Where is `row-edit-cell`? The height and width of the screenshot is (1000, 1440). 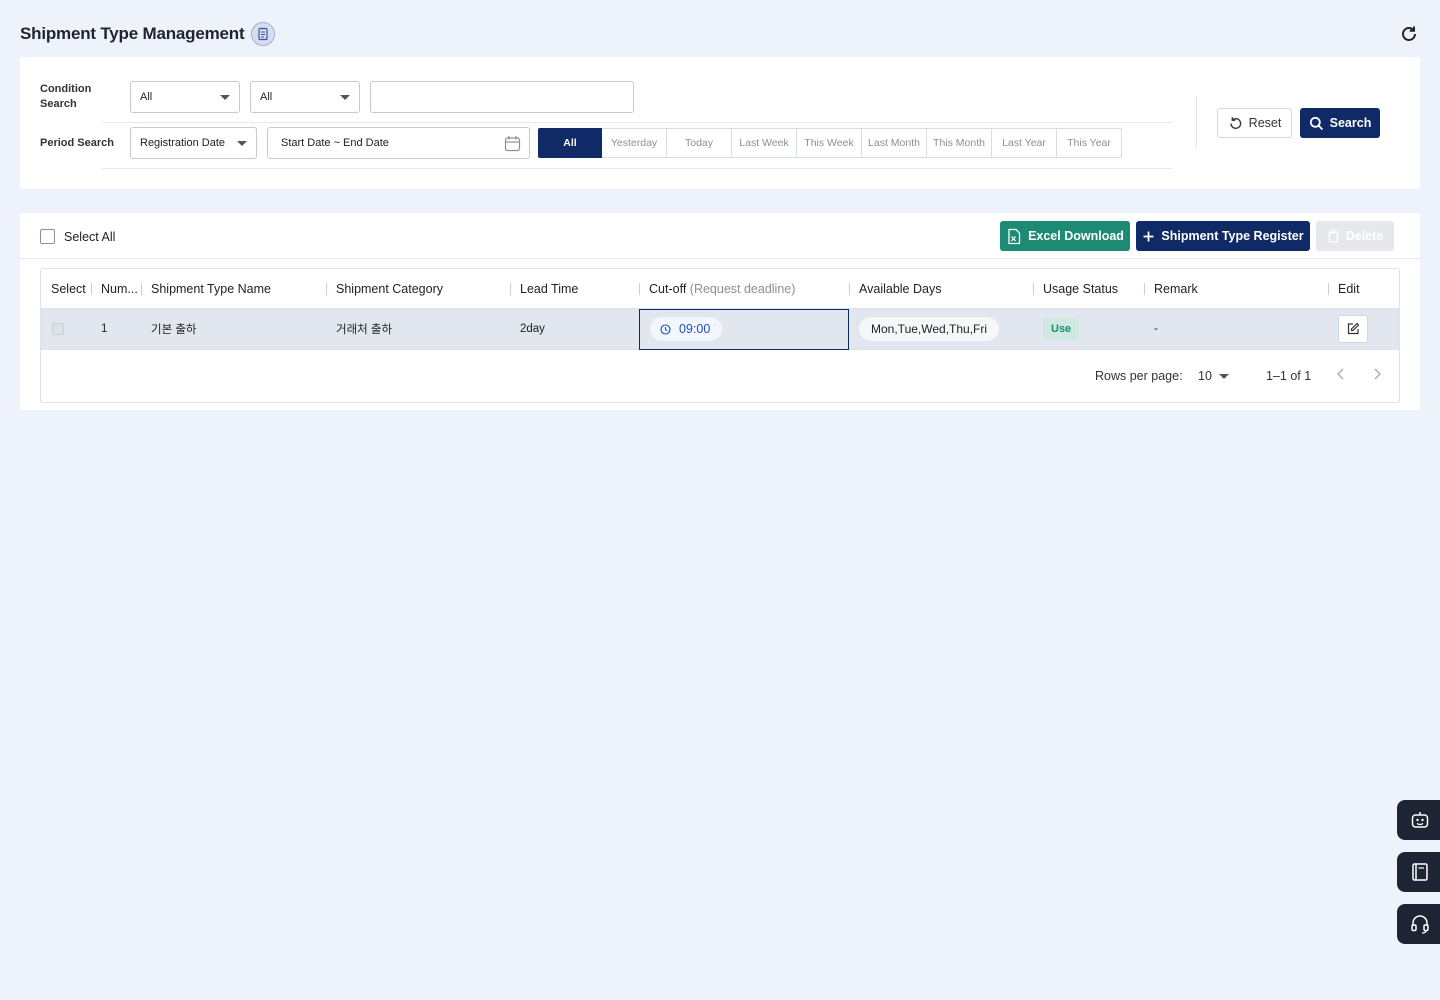 row-edit-cell is located at coordinates (1363, 329).